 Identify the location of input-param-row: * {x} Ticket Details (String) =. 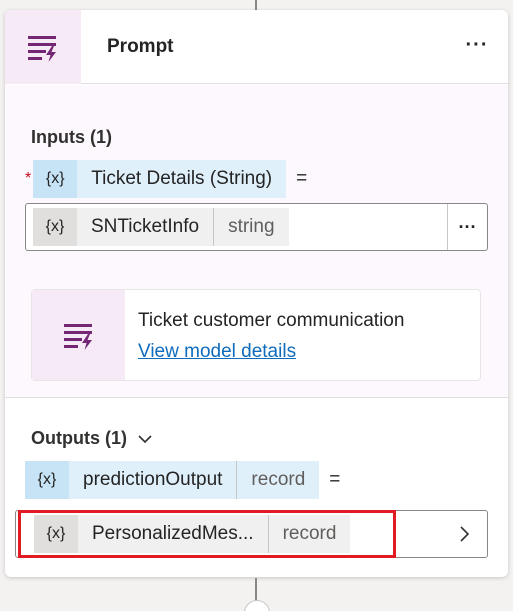
(166, 179).